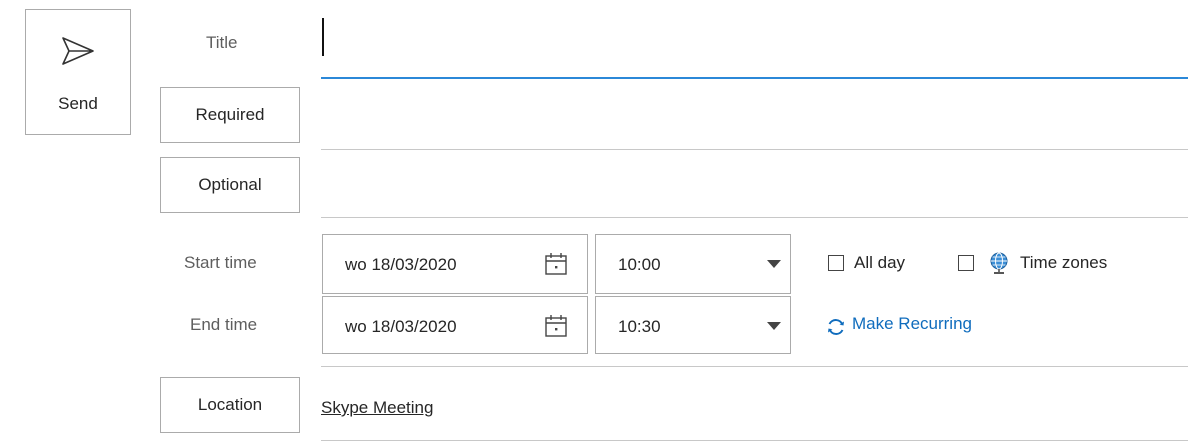 The width and height of the screenshot is (1188, 443). Describe the element at coordinates (220, 262) in the screenshot. I see `start-time-label: Start time` at that location.